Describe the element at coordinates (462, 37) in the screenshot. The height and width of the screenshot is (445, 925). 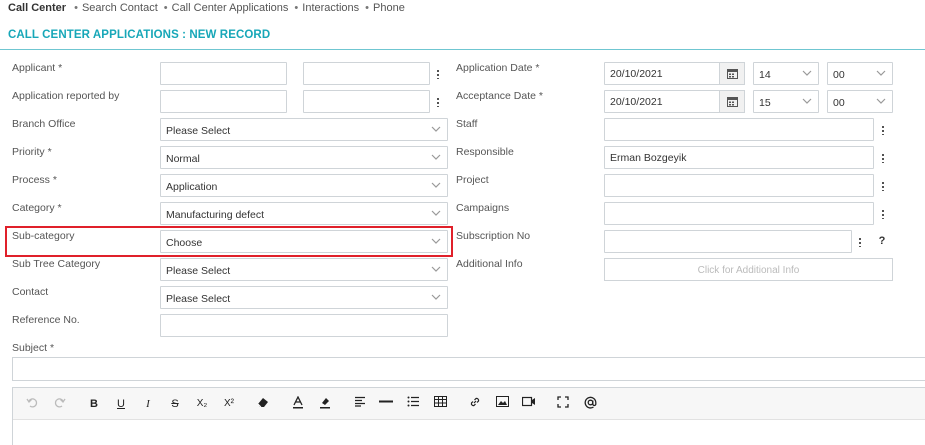
I see `title-bar: CALL CENTER APPLICATIONS : NEW RECORD` at that location.